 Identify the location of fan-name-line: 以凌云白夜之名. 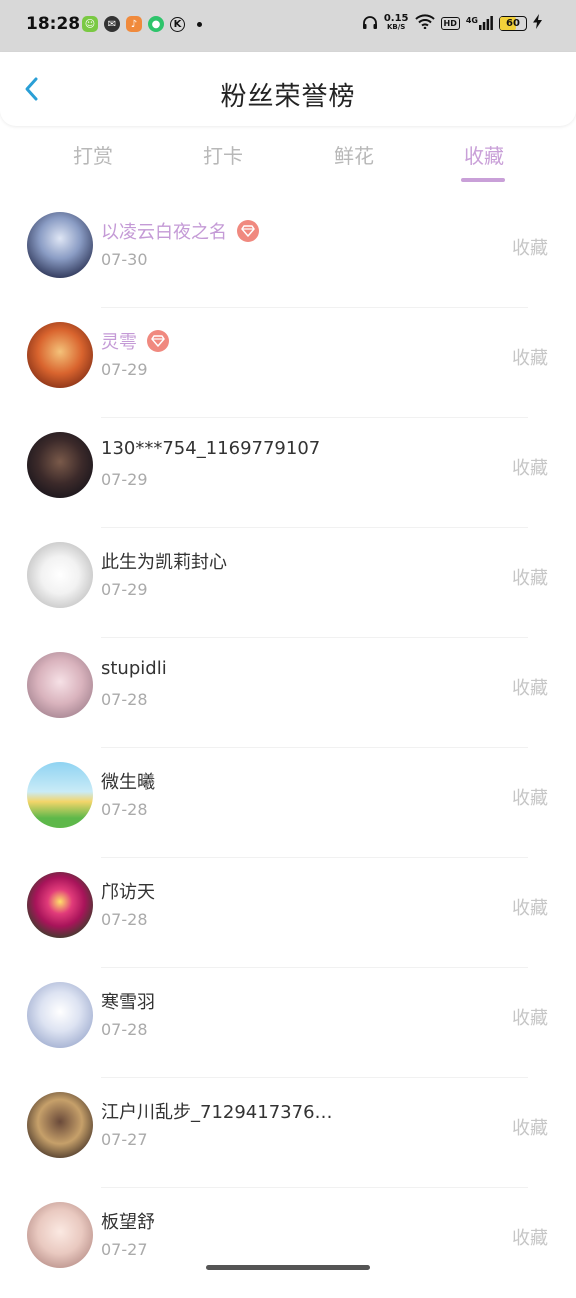
(180, 231).